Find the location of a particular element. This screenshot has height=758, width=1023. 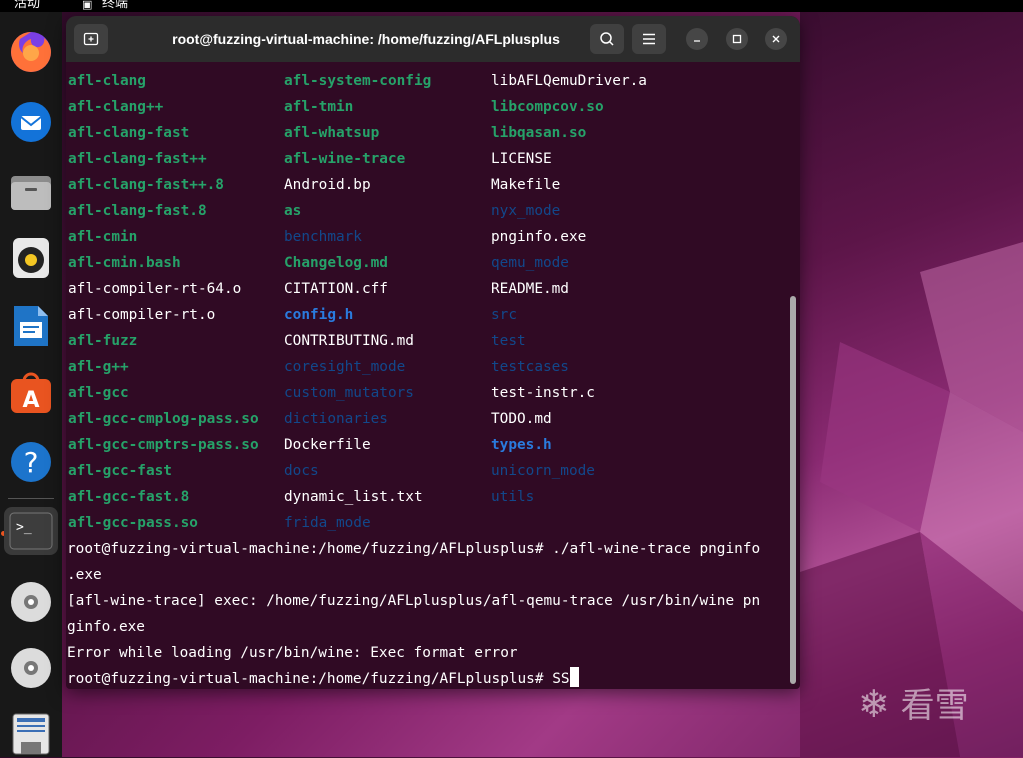

file-entry: afl-gcc is located at coordinates (98, 393).